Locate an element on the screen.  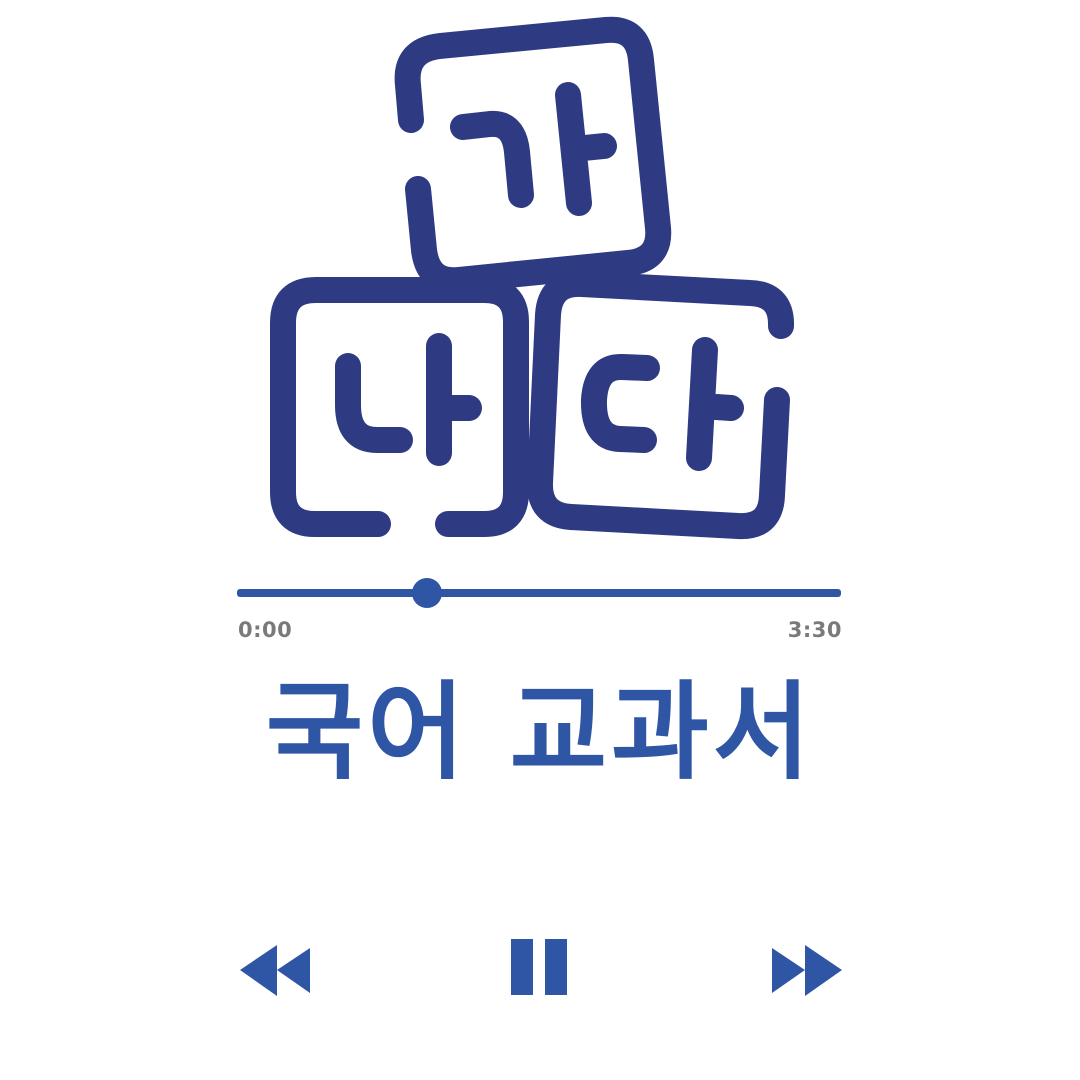
letter-da is located at coordinates (662, 404).